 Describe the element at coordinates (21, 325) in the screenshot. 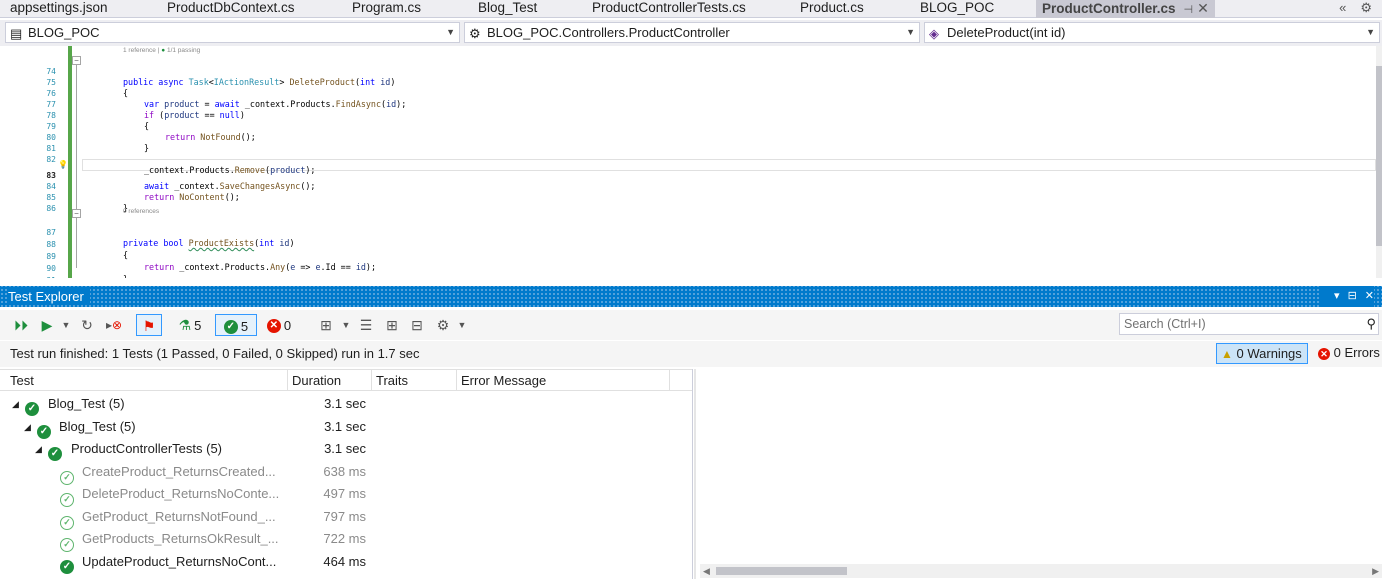

I see `run-all-tests-icon: ⏵⏵` at that location.